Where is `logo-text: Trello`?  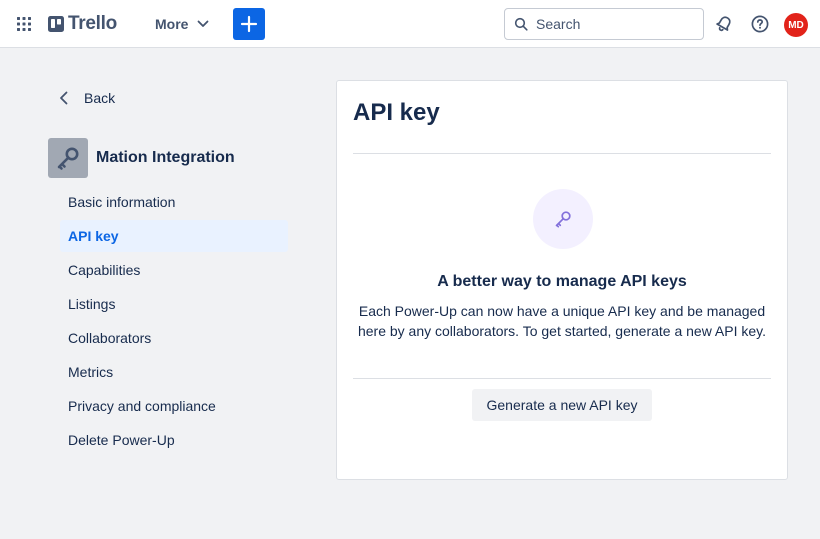
logo-text: Trello is located at coordinates (92, 23).